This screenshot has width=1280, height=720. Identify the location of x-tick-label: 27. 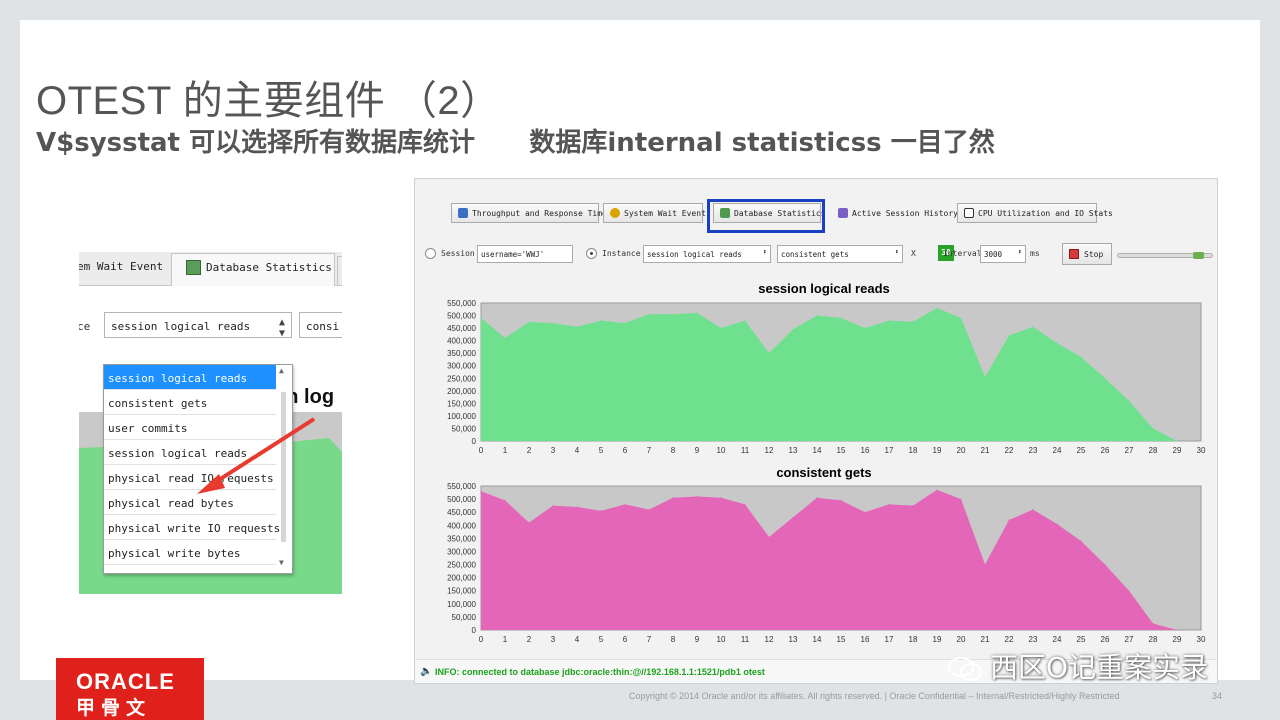
(1129, 639).